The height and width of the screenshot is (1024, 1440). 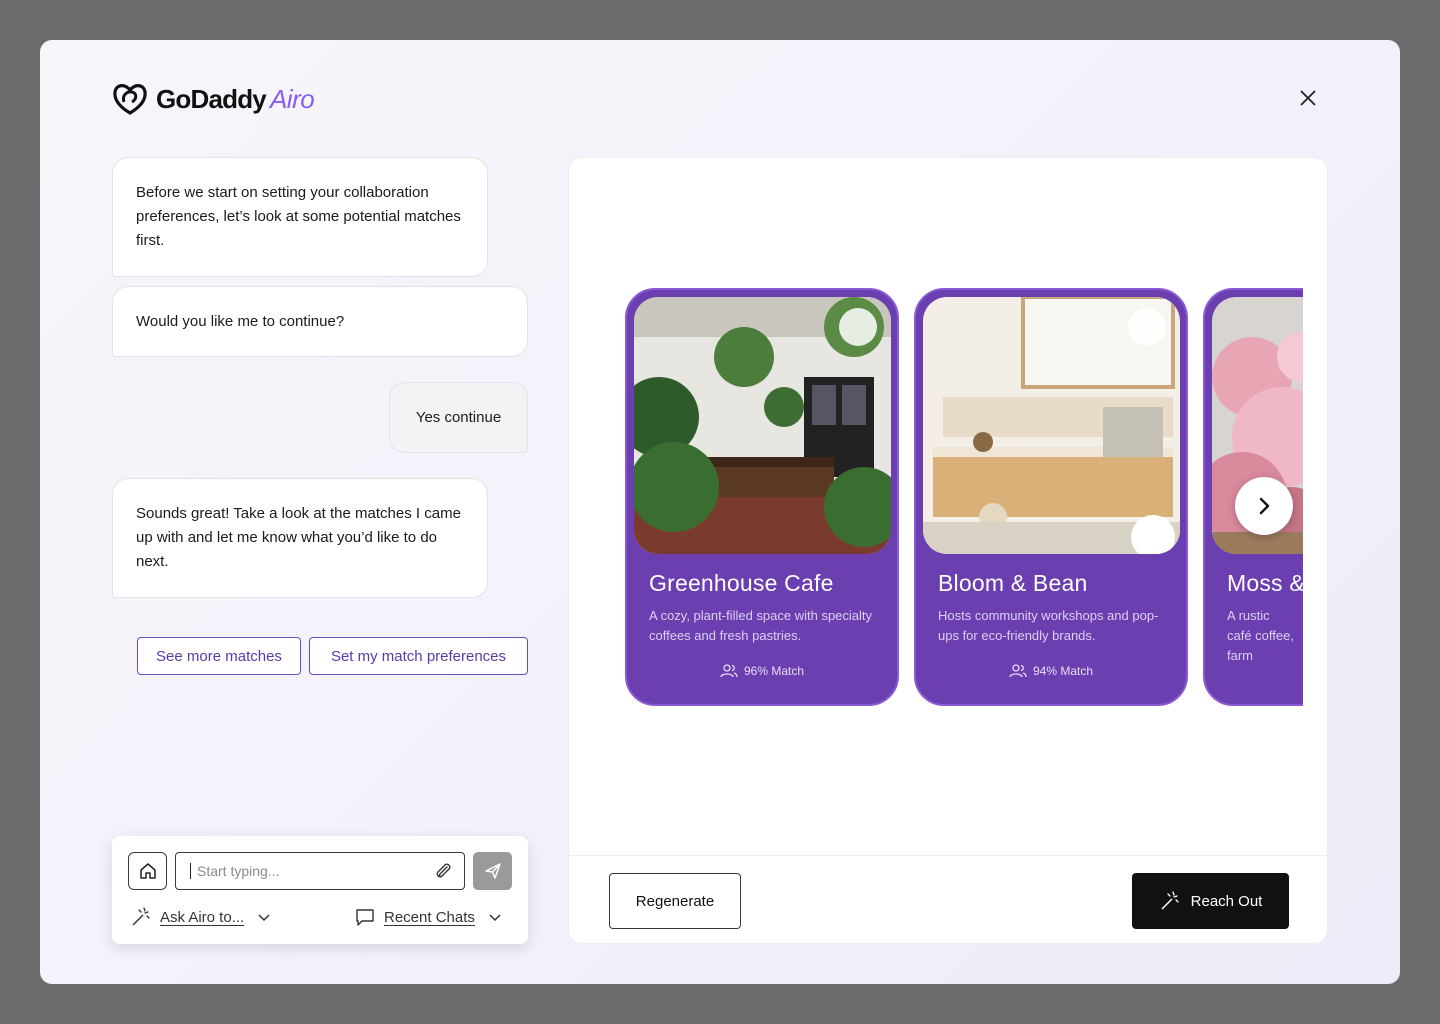 I want to click on match-name: Bloom & Bean, so click(x=1013, y=583).